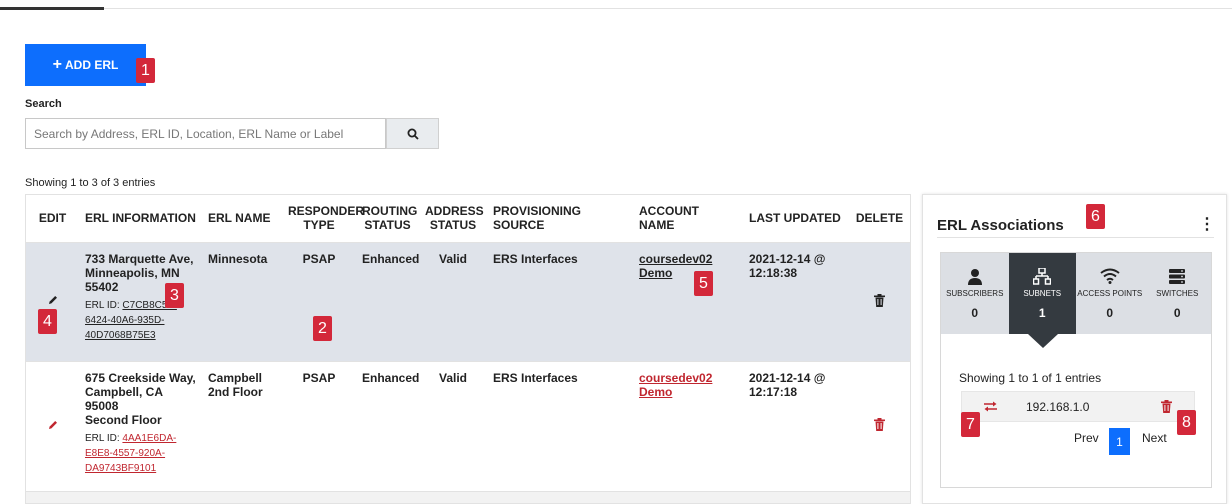  What do you see at coordinates (1086, 438) in the screenshot?
I see `pager-prev: Prev` at bounding box center [1086, 438].